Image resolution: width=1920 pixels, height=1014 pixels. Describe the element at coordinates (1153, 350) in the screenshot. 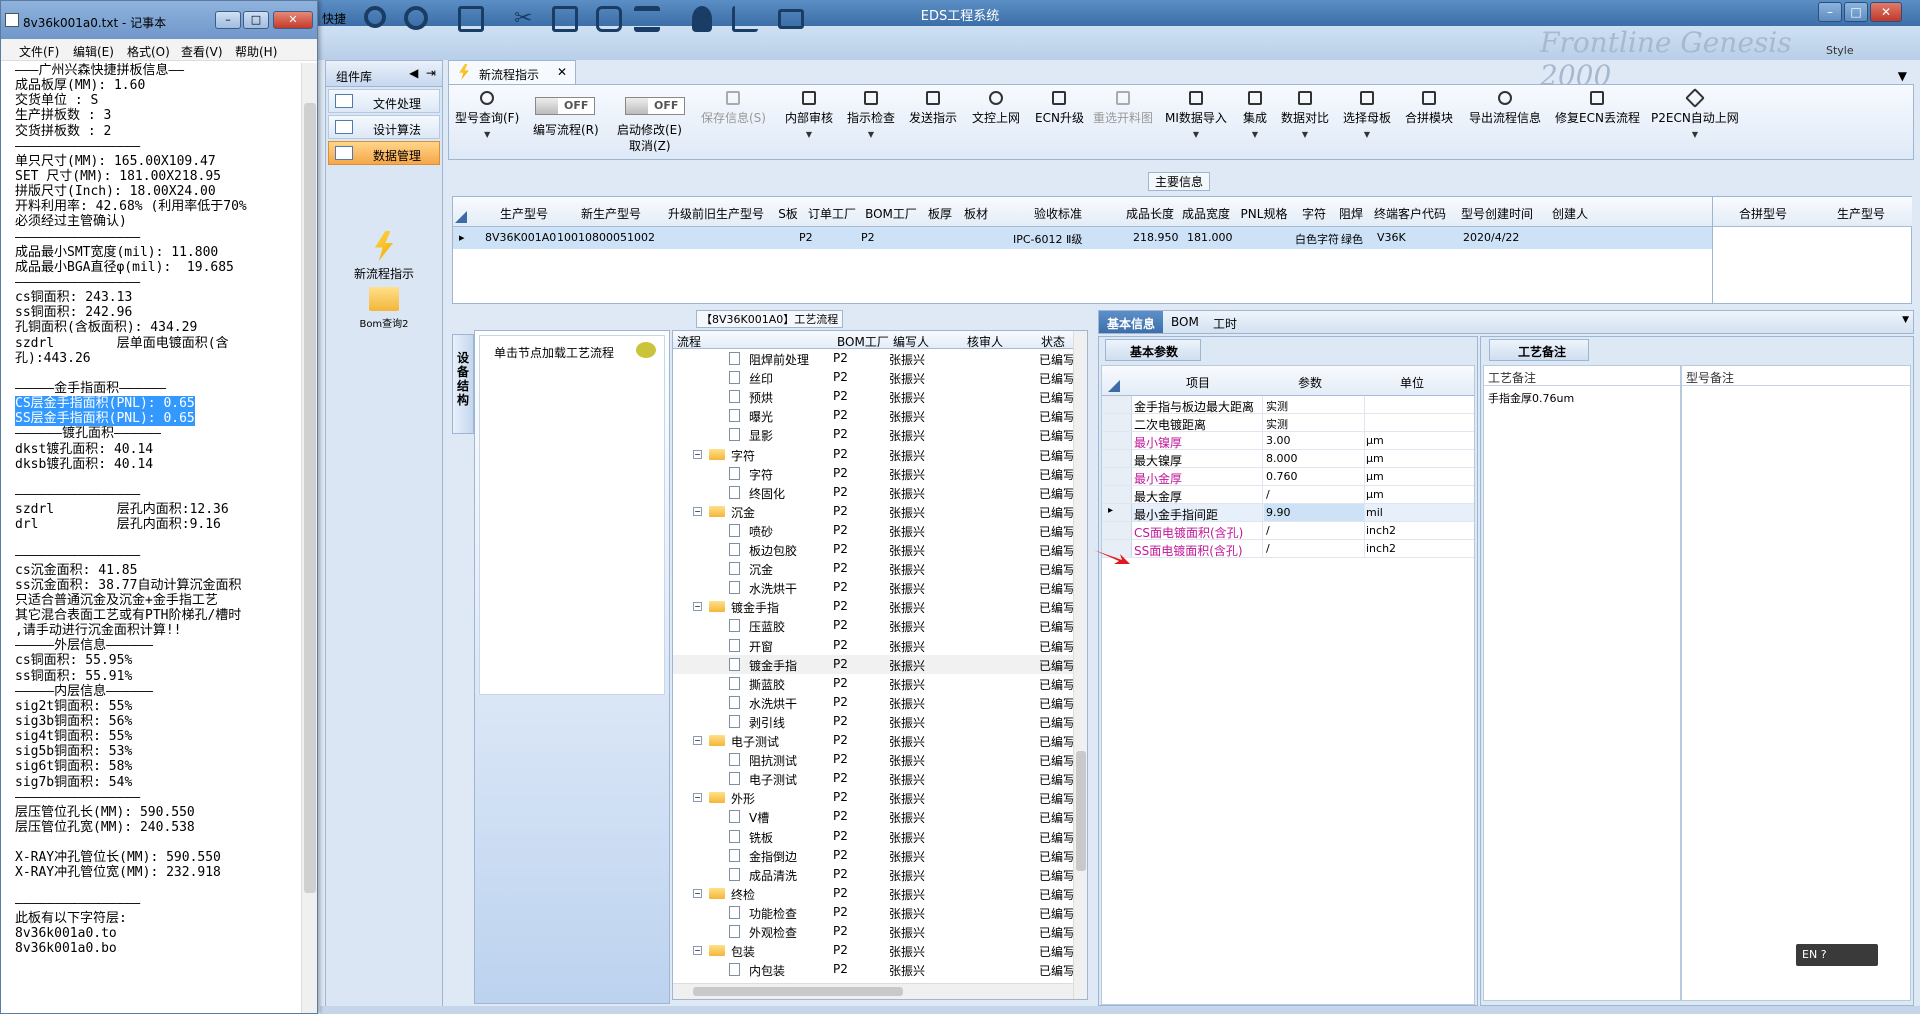

I see `tab-basic-params: 基本参数` at that location.